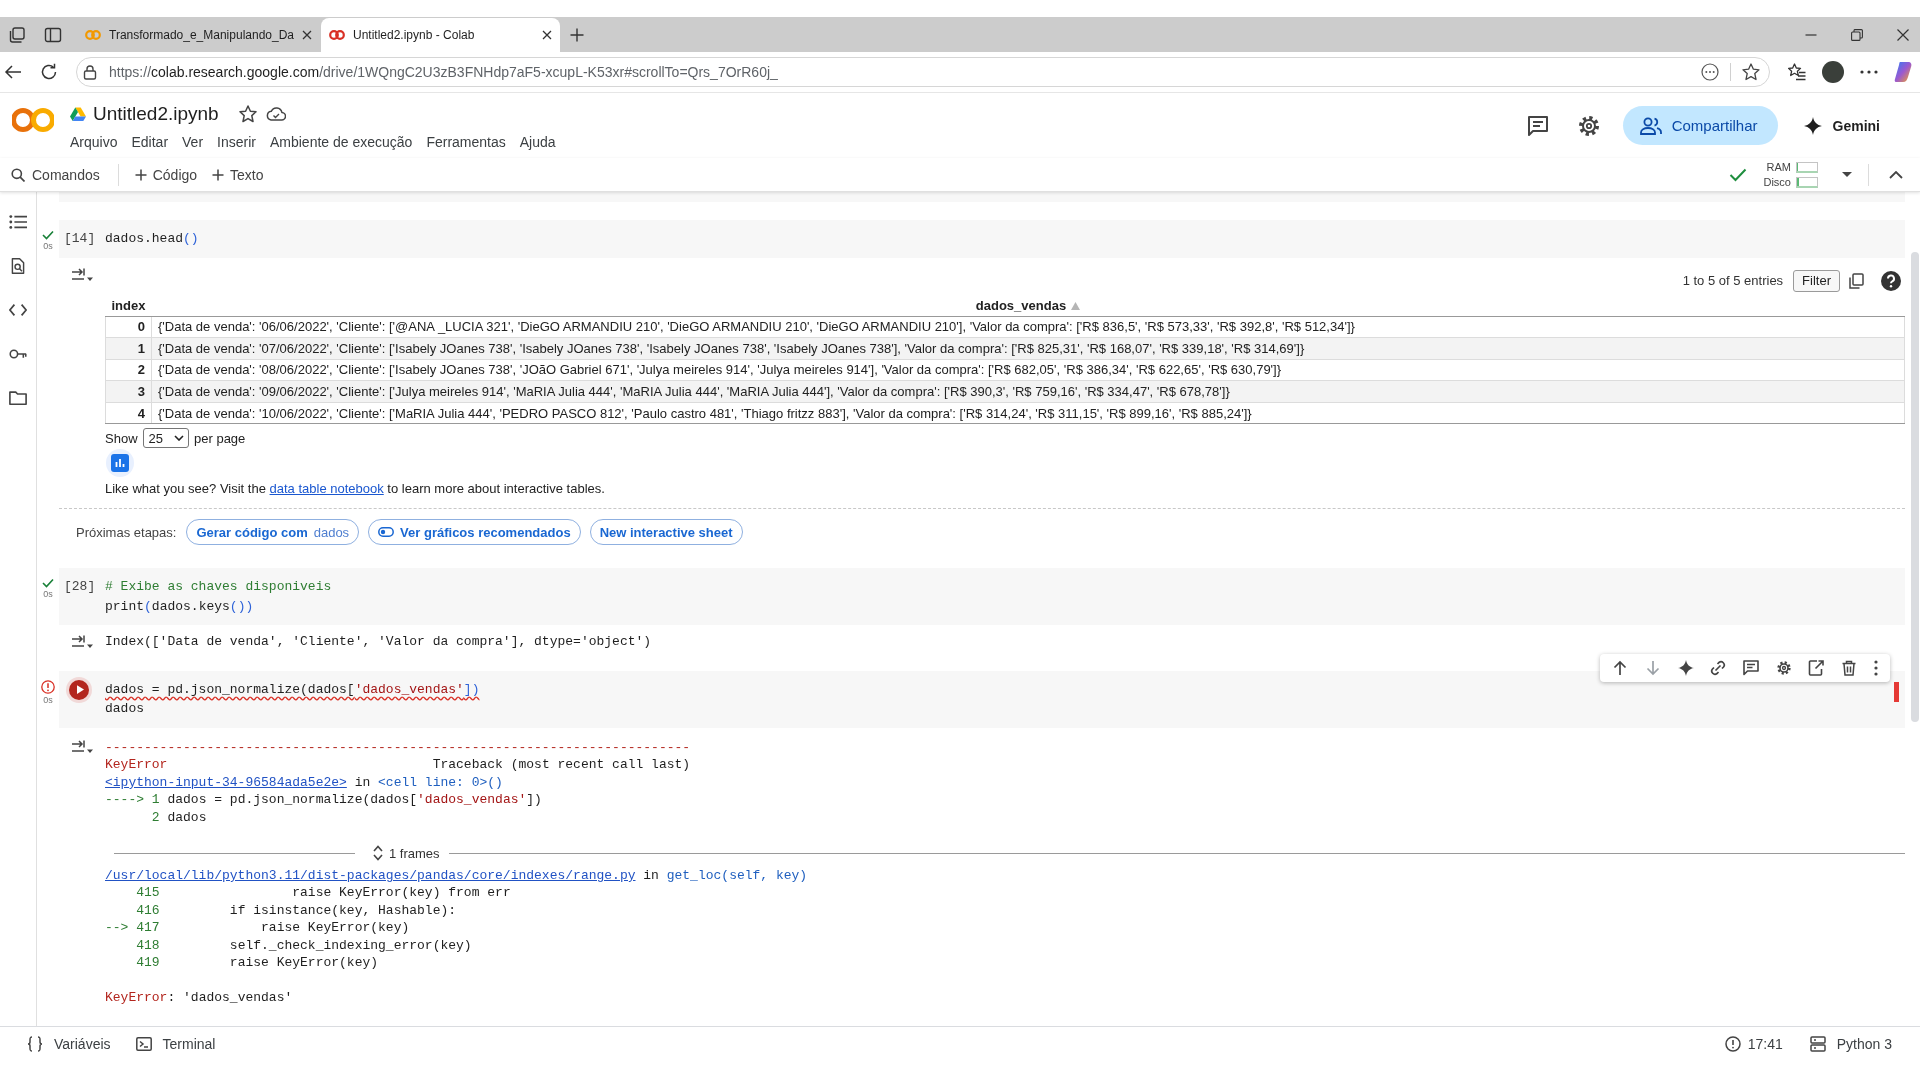  I want to click on page-size-select: 25, so click(165, 438).